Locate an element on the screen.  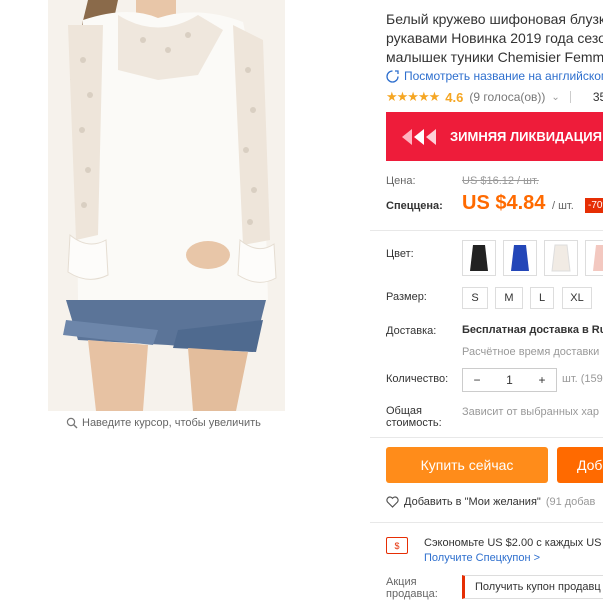
color-label: Цвет: is located at coordinates (400, 254).